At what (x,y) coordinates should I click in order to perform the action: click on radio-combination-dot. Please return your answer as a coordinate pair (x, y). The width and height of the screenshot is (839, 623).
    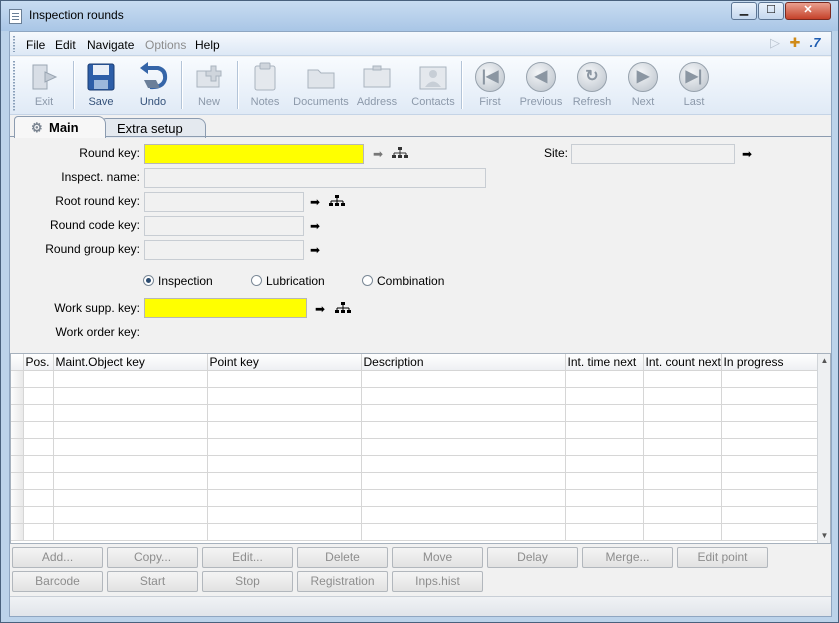
    Looking at the image, I should click on (367, 280).